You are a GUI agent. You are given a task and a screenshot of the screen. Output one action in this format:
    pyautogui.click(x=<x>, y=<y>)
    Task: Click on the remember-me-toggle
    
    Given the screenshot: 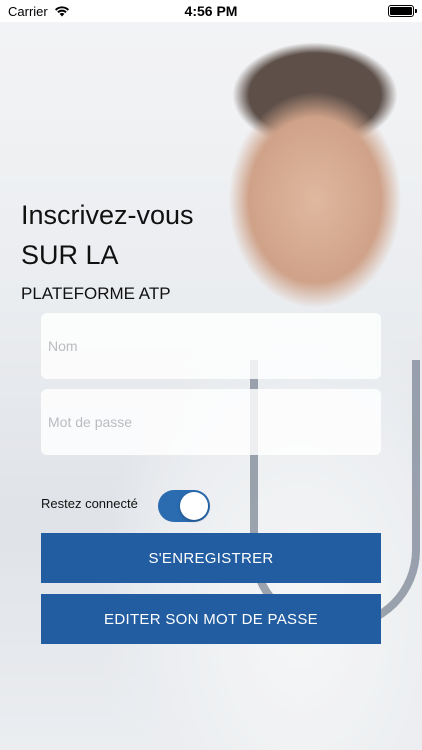 What is the action you would take?
    pyautogui.click(x=184, y=506)
    